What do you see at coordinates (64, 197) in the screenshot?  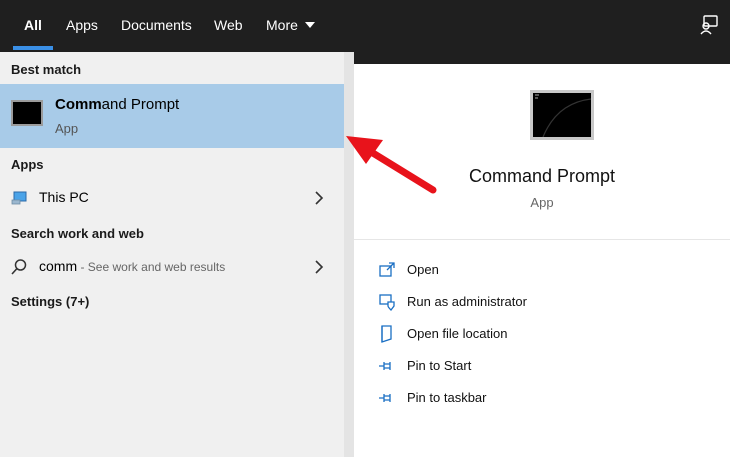 I see `this-pc-label: This PC` at bounding box center [64, 197].